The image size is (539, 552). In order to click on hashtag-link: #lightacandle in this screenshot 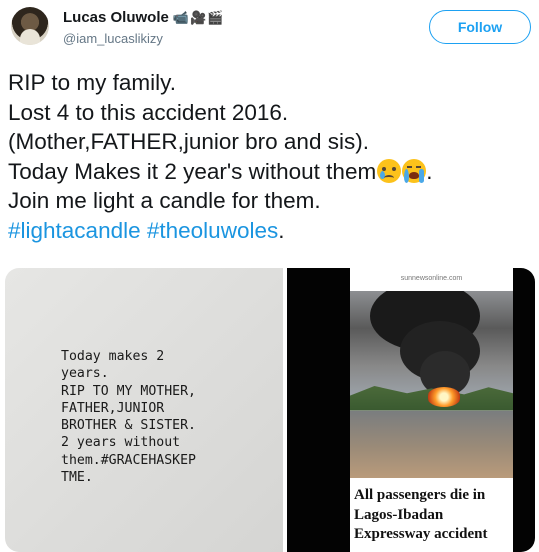, I will do `click(74, 230)`.